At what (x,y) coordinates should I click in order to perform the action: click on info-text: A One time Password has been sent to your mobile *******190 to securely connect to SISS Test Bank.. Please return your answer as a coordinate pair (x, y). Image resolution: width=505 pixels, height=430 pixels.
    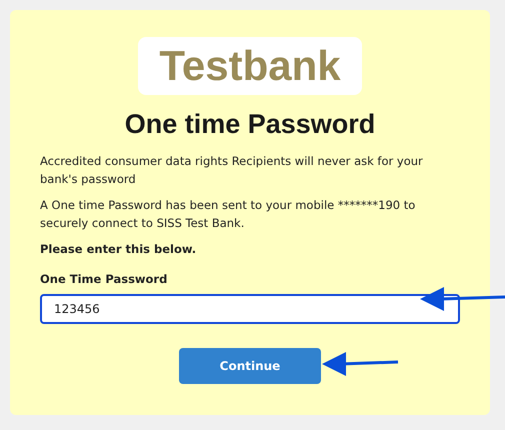
    Looking at the image, I should click on (228, 214).